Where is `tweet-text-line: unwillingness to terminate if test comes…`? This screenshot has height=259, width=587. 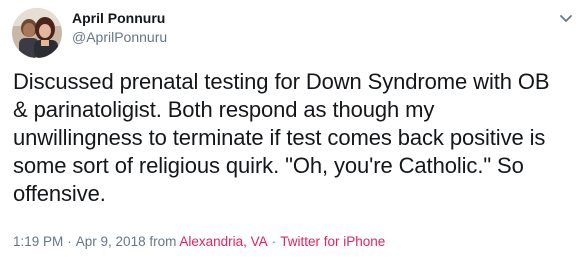
tweet-text-line: unwillingness to terminate if test comes… is located at coordinates (279, 137).